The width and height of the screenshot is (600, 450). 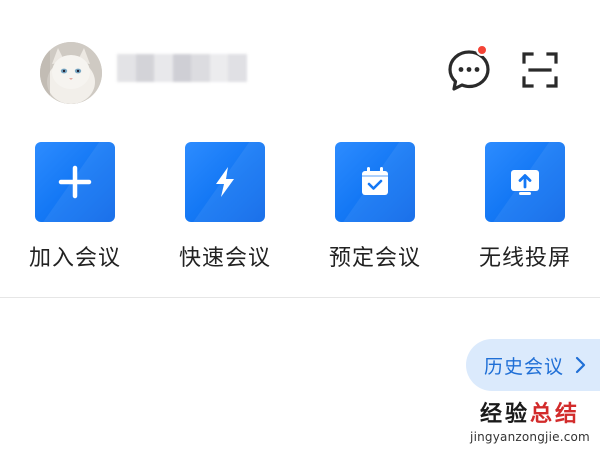 I want to click on screen-share-icon, so click(x=525, y=182).